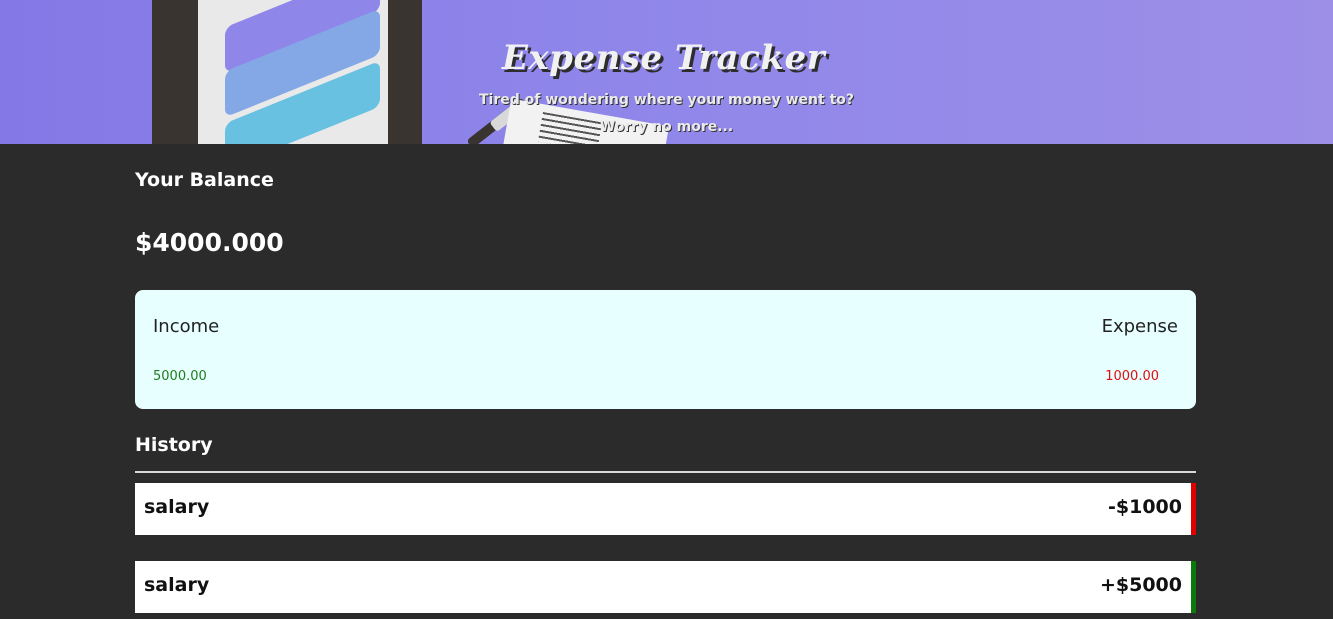 The height and width of the screenshot is (619, 1333). Describe the element at coordinates (665, 587) in the screenshot. I see `transaction-item: salary +$5000` at that location.